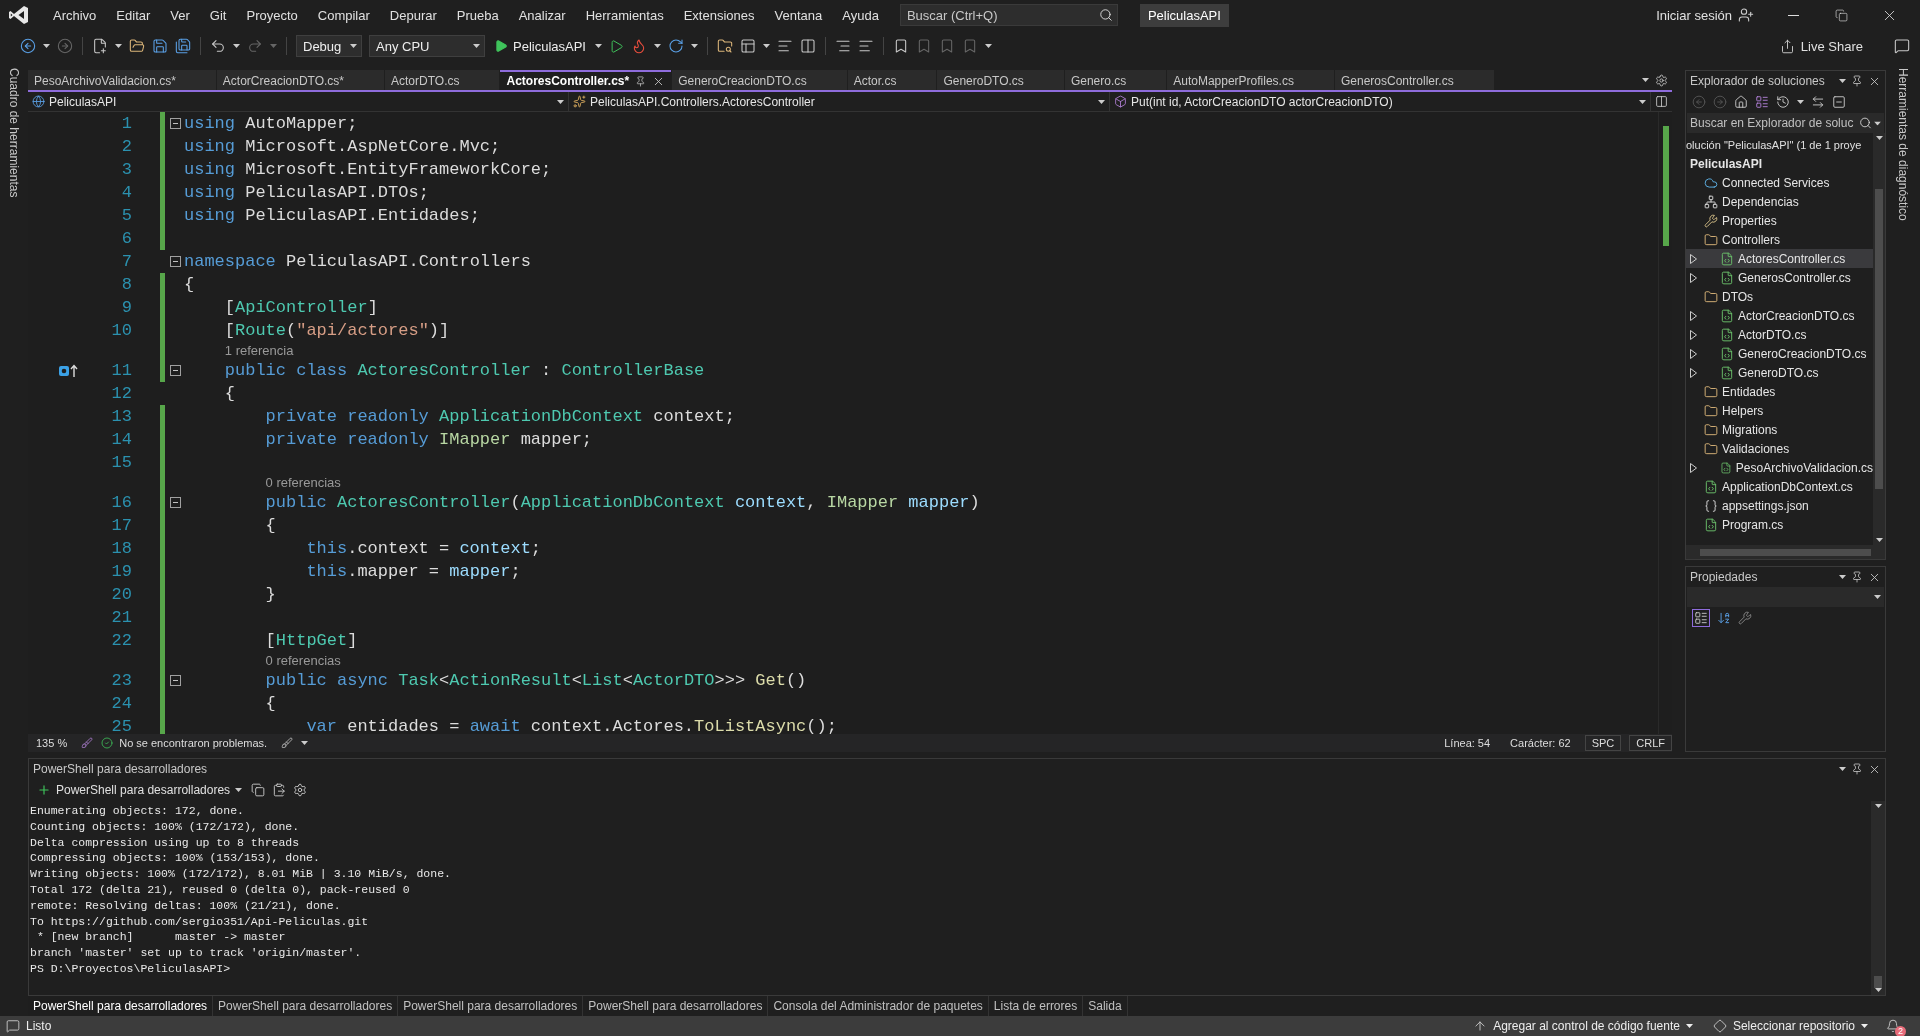 Image resolution: width=1920 pixels, height=1036 pixels. What do you see at coordinates (140, 790) in the screenshot?
I see `new-terminal-button: PowerShell para desarrolladores` at bounding box center [140, 790].